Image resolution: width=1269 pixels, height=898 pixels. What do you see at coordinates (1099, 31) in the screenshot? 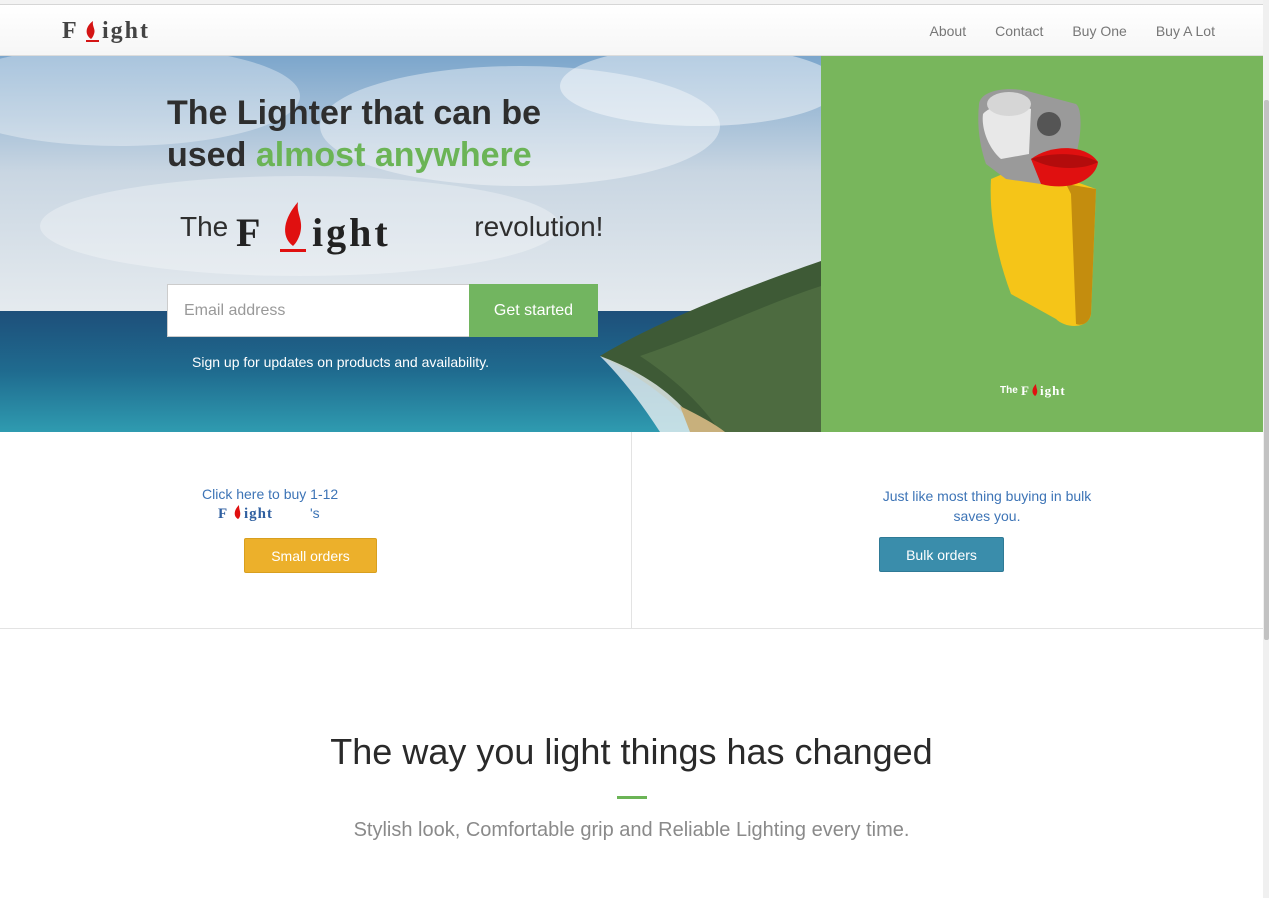
I see `nav-buy-one: Buy One` at bounding box center [1099, 31].